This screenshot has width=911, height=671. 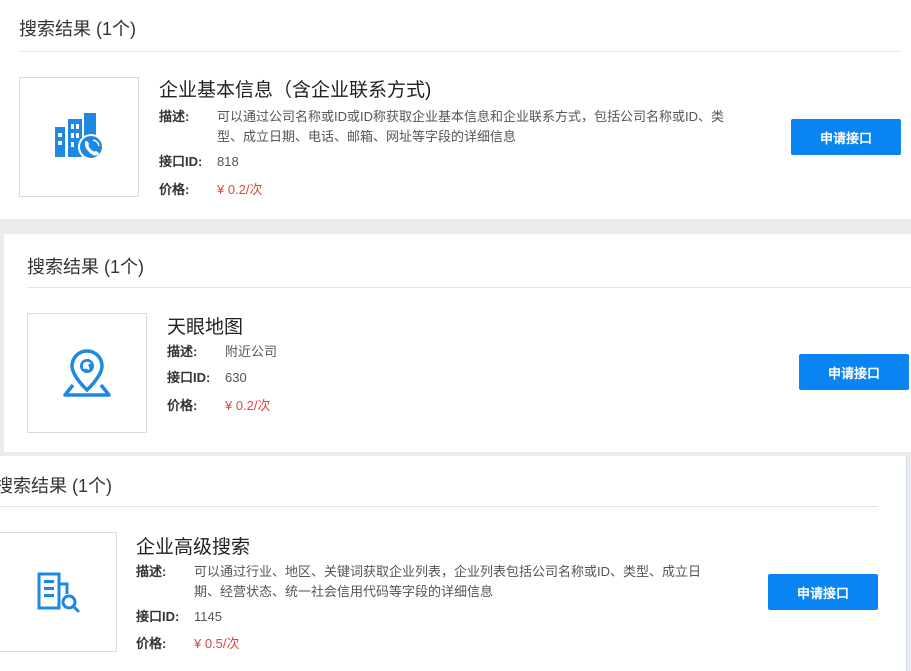 I want to click on product-name: 企业基本信息（含企业联系方式), so click(x=295, y=88).